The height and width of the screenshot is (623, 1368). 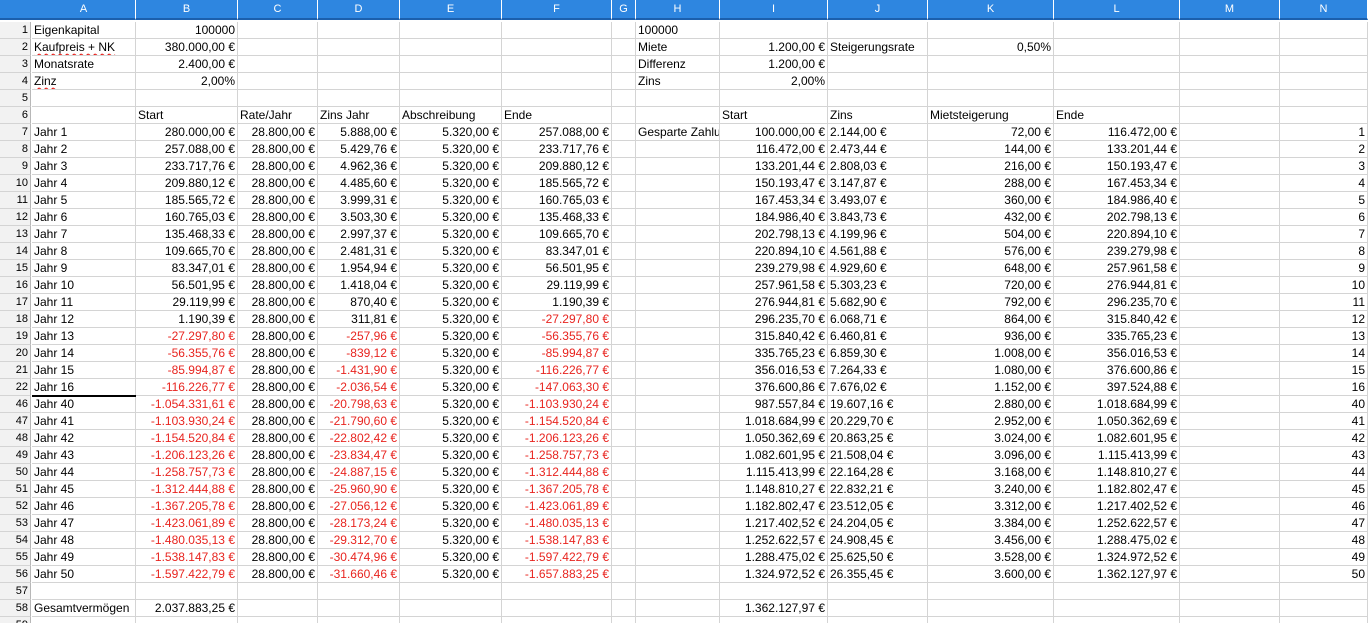 I want to click on cell-h50, so click(x=678, y=472).